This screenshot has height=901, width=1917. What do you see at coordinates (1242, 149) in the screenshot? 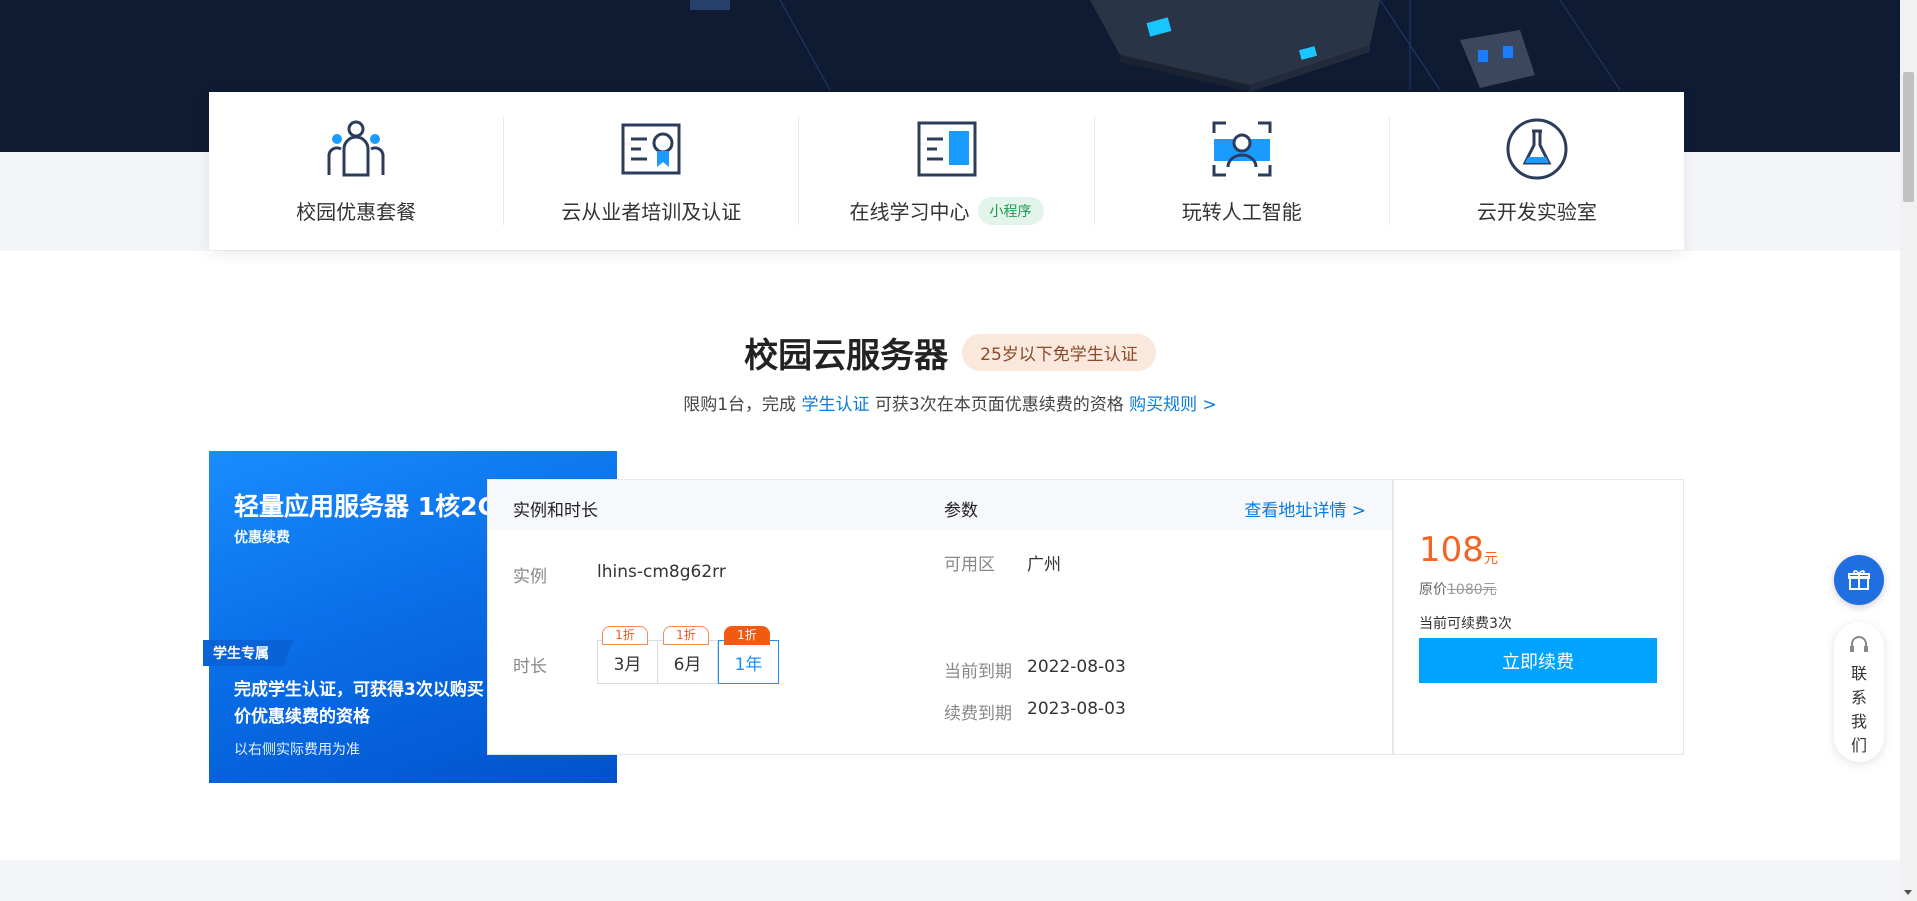
I see `face-scan-icon` at bounding box center [1242, 149].